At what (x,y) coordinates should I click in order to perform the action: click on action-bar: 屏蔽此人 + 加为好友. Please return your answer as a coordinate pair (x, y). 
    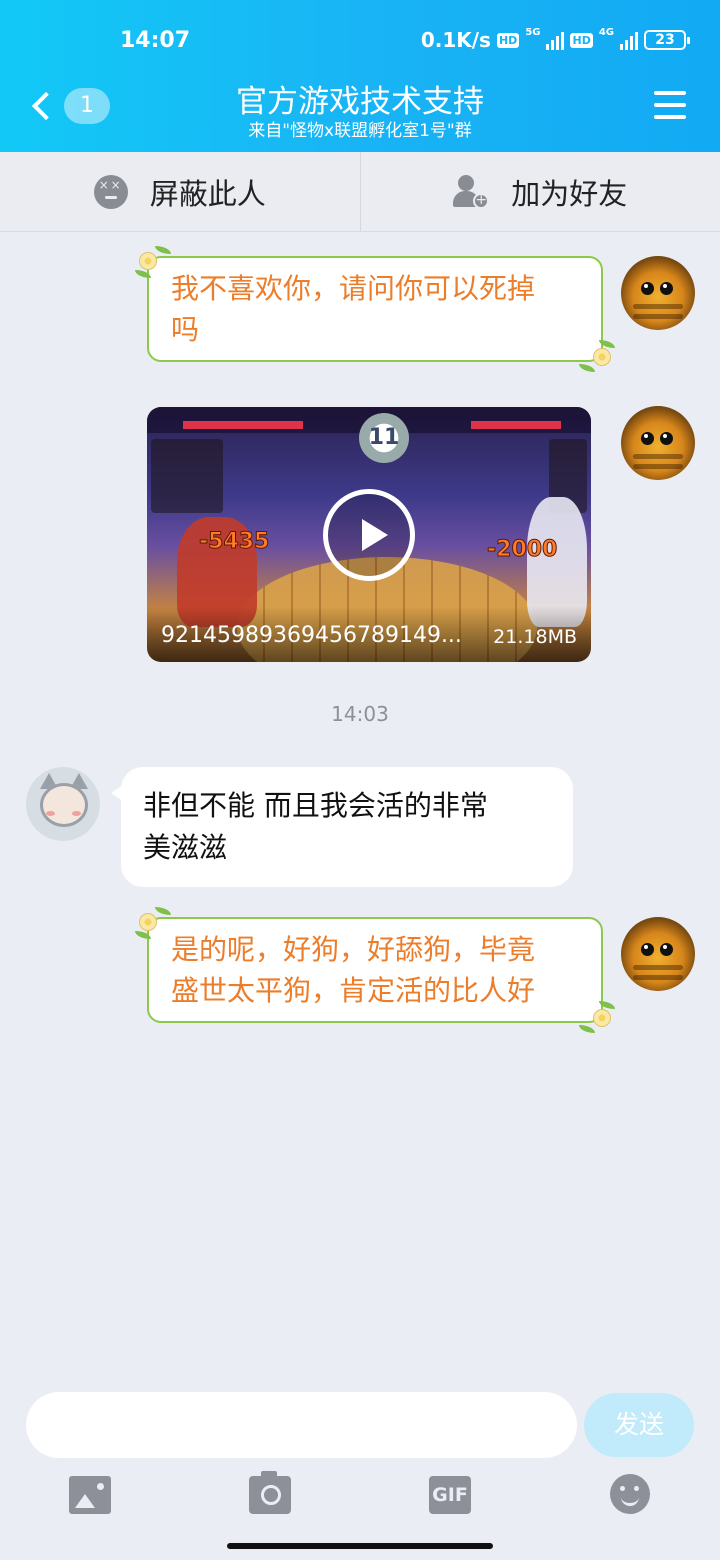
    Looking at the image, I should click on (360, 192).